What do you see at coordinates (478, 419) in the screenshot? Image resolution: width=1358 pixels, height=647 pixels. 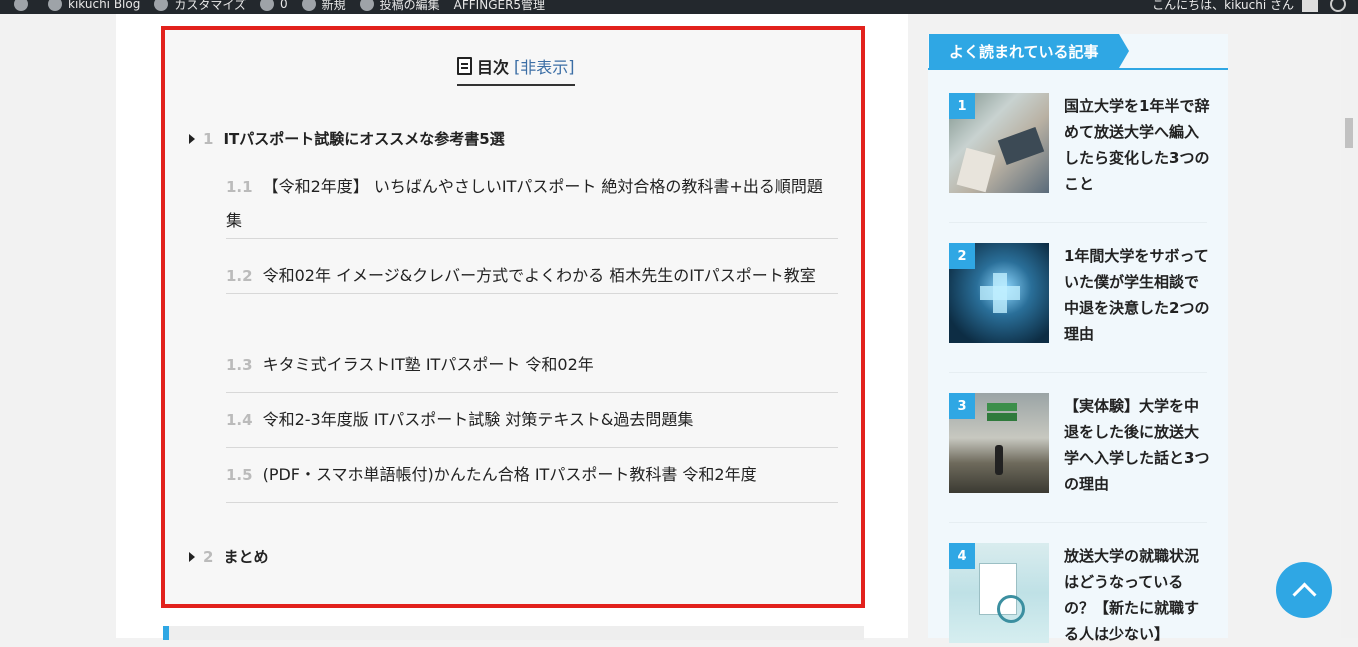 I see `toc-item-label: 令和2-3年度版 ITパスポート試験 対策テキスト&過去問題集` at bounding box center [478, 419].